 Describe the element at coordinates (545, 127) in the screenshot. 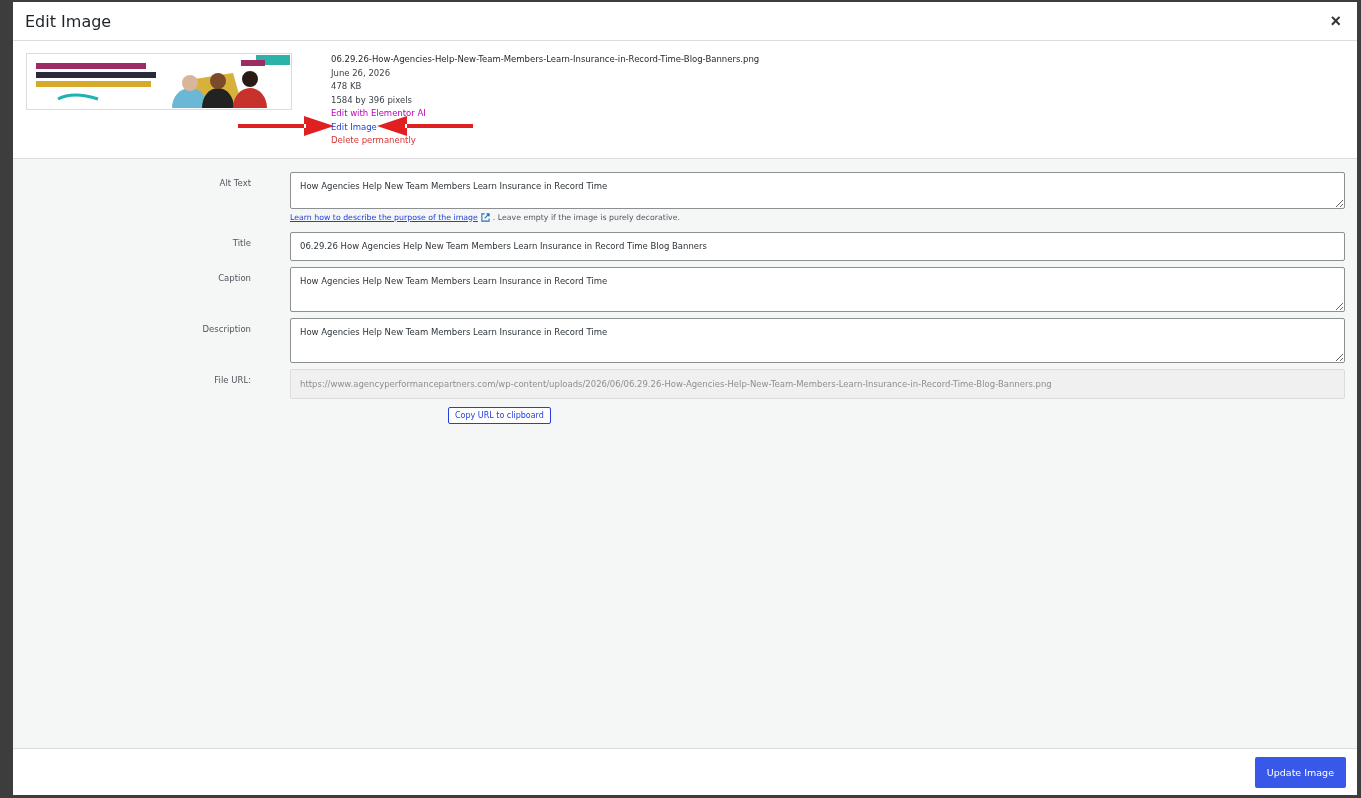

I see `edit-link: Edit Image` at that location.